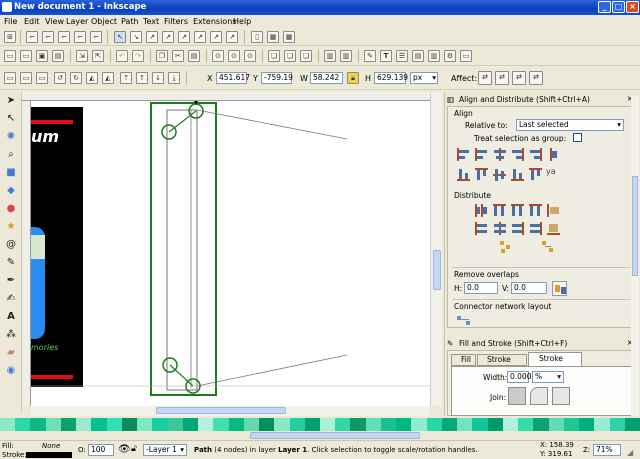  What do you see at coordinates (391, 78) in the screenshot?
I see `h-field: 629.139` at bounding box center [391, 78].